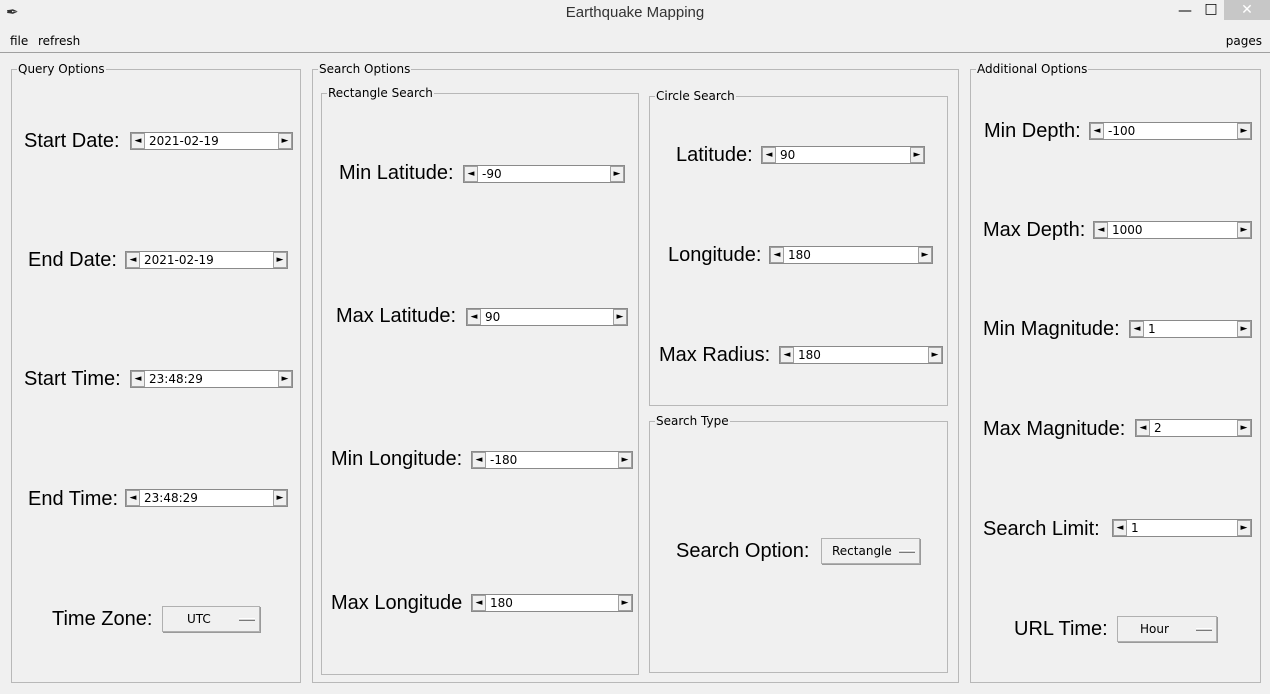  Describe the element at coordinates (843, 155) in the screenshot. I see `latitude-spinbox: ◄ 90 ►` at that location.